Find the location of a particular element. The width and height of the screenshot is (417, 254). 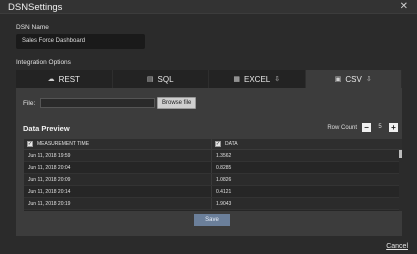

table-cell: 0.8285 is located at coordinates (224, 168).